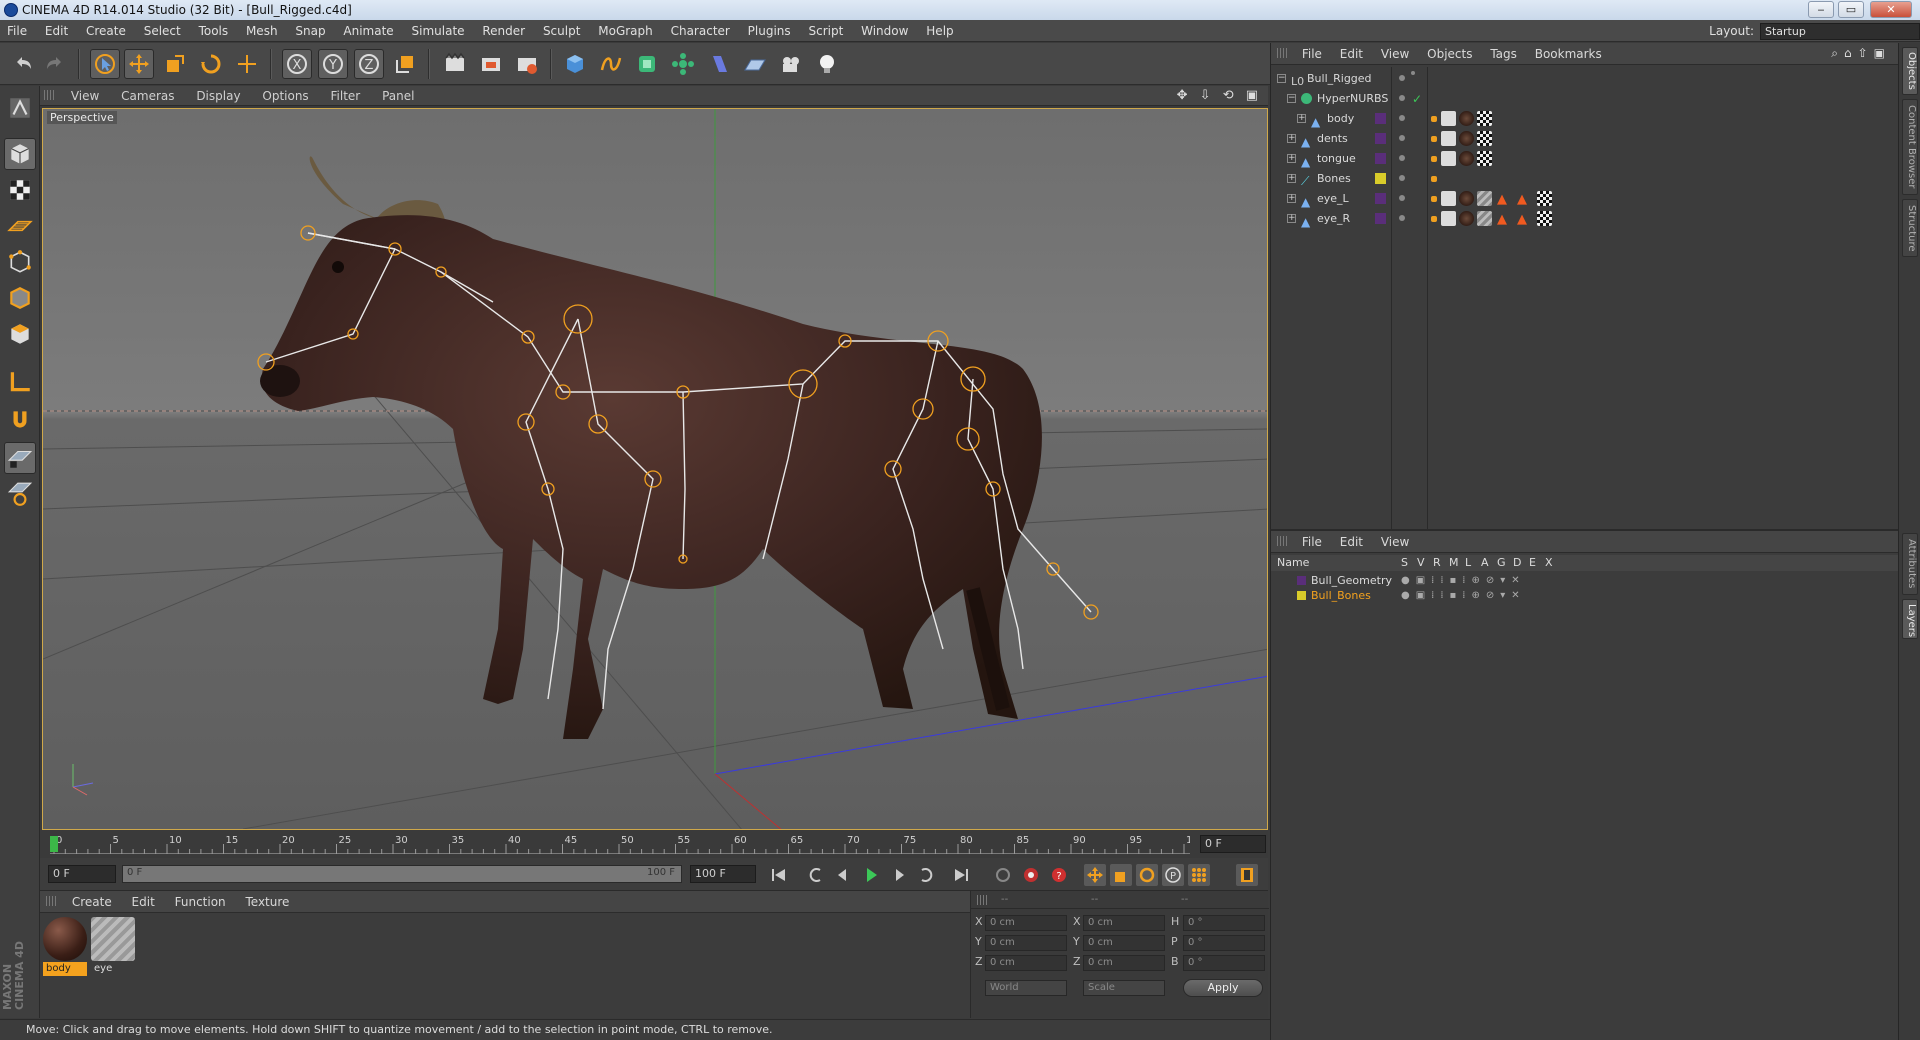 Image resolution: width=1920 pixels, height=1040 pixels. Describe the element at coordinates (56, 31) in the screenshot. I see `menu-edit: Edit` at that location.